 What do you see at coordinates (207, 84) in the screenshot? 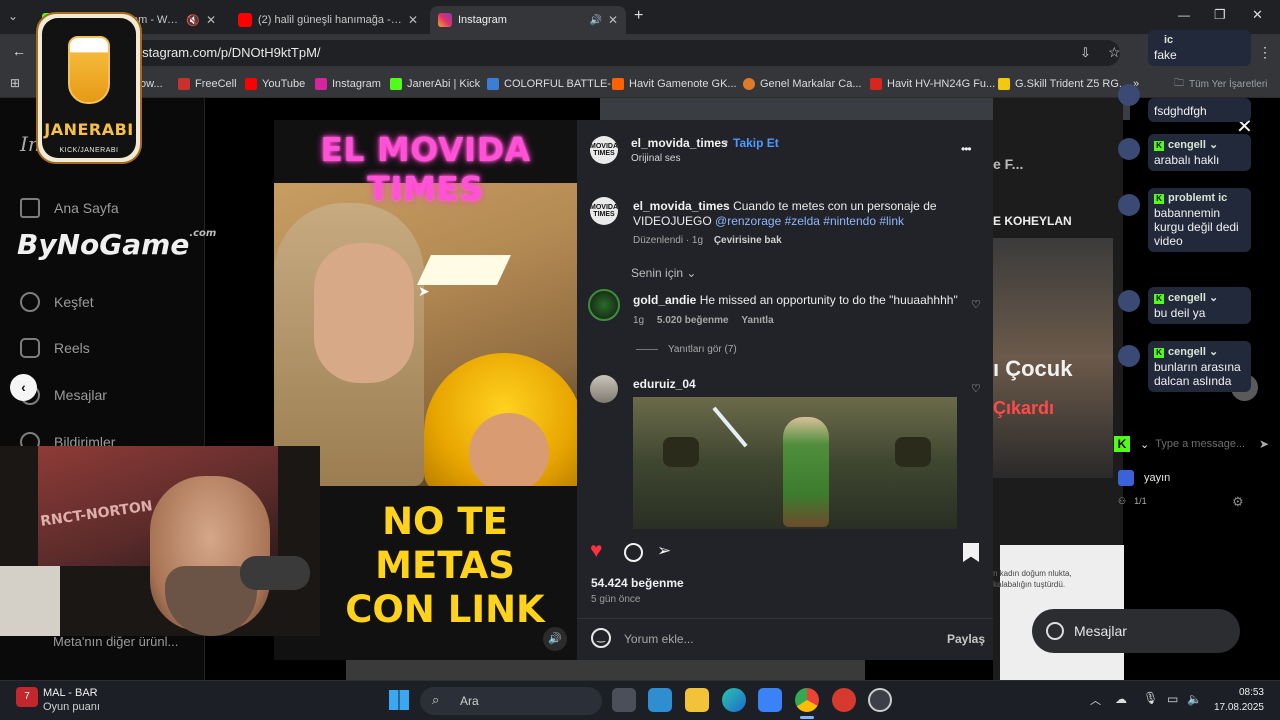
I see `bookmark-item: FreeCell` at bounding box center [207, 84].